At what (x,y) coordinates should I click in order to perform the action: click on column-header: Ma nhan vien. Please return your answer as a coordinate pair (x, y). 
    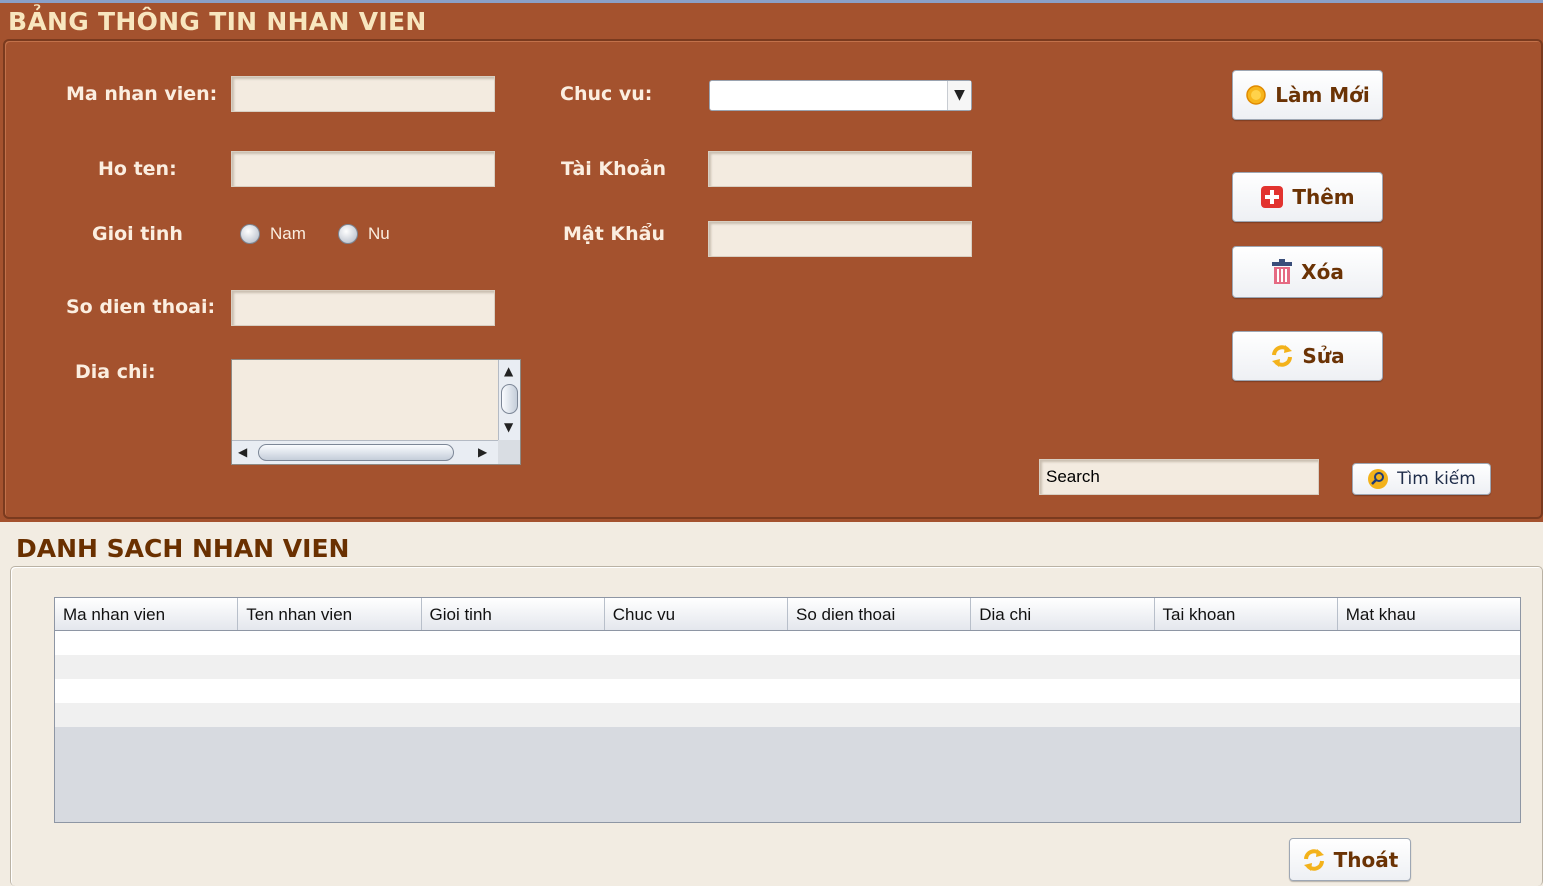
    Looking at the image, I should click on (147, 614).